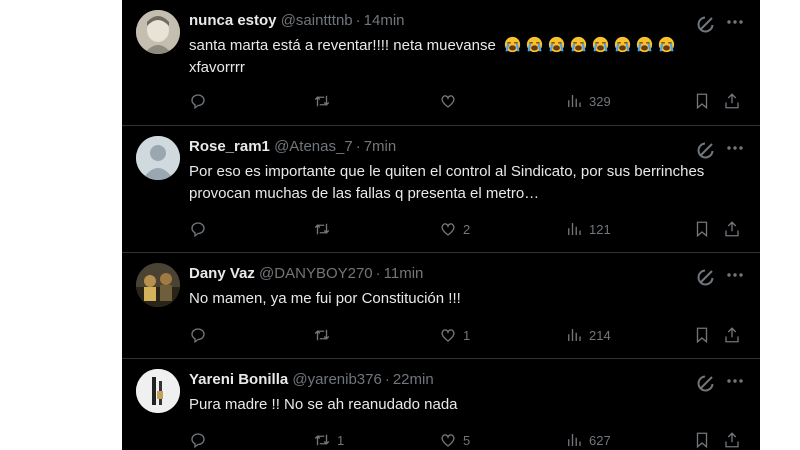  Describe the element at coordinates (380, 146) in the screenshot. I see `timestamp: 7min` at that location.